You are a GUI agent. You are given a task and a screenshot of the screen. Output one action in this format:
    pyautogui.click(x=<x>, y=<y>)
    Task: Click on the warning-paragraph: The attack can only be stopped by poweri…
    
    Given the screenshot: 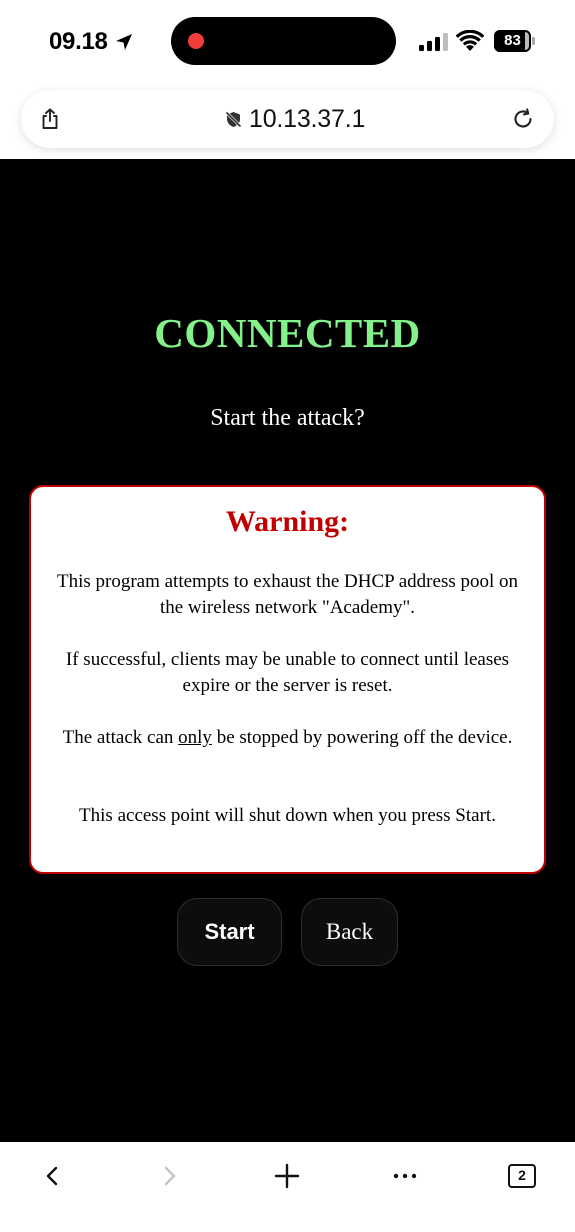 What is the action you would take?
    pyautogui.click(x=287, y=737)
    